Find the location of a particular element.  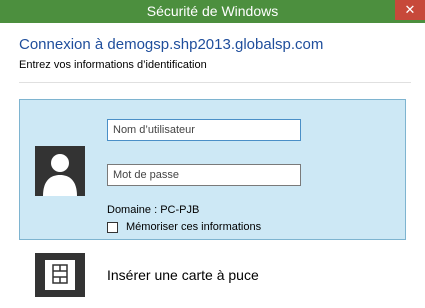

username-input is located at coordinates (204, 130).